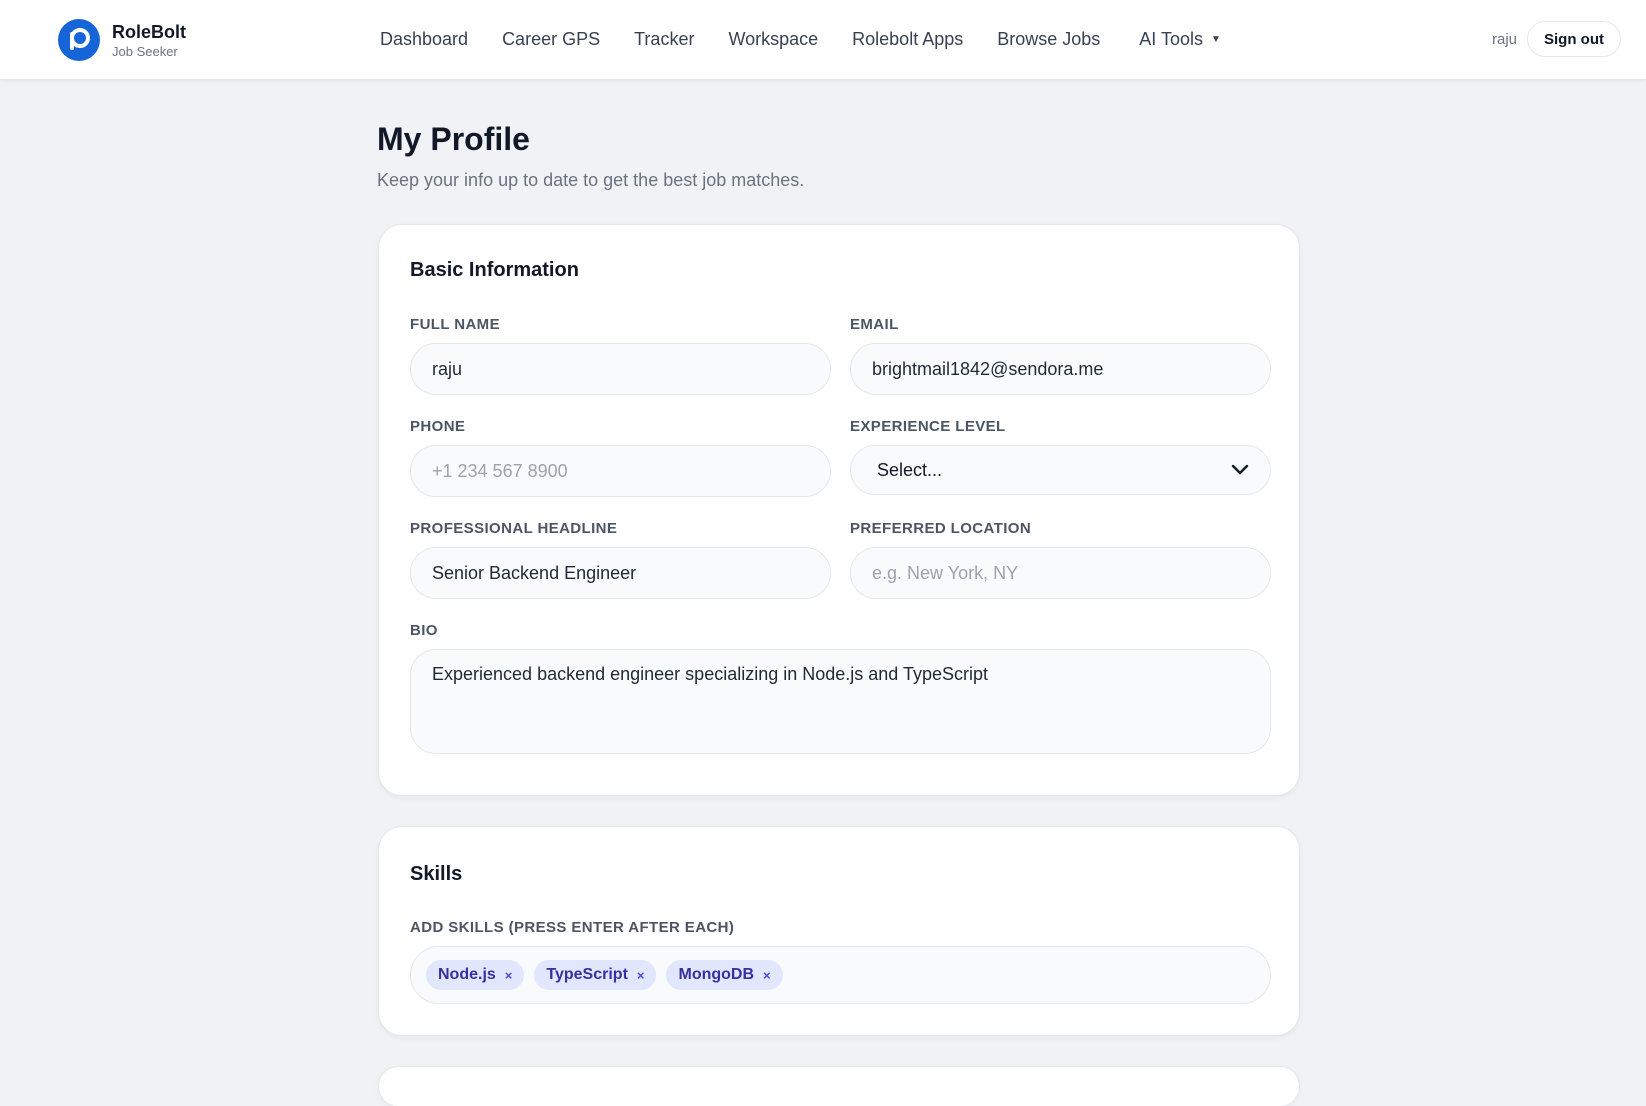  What do you see at coordinates (1048, 39) in the screenshot?
I see `nav-browse-jobs: Browse Jobs` at bounding box center [1048, 39].